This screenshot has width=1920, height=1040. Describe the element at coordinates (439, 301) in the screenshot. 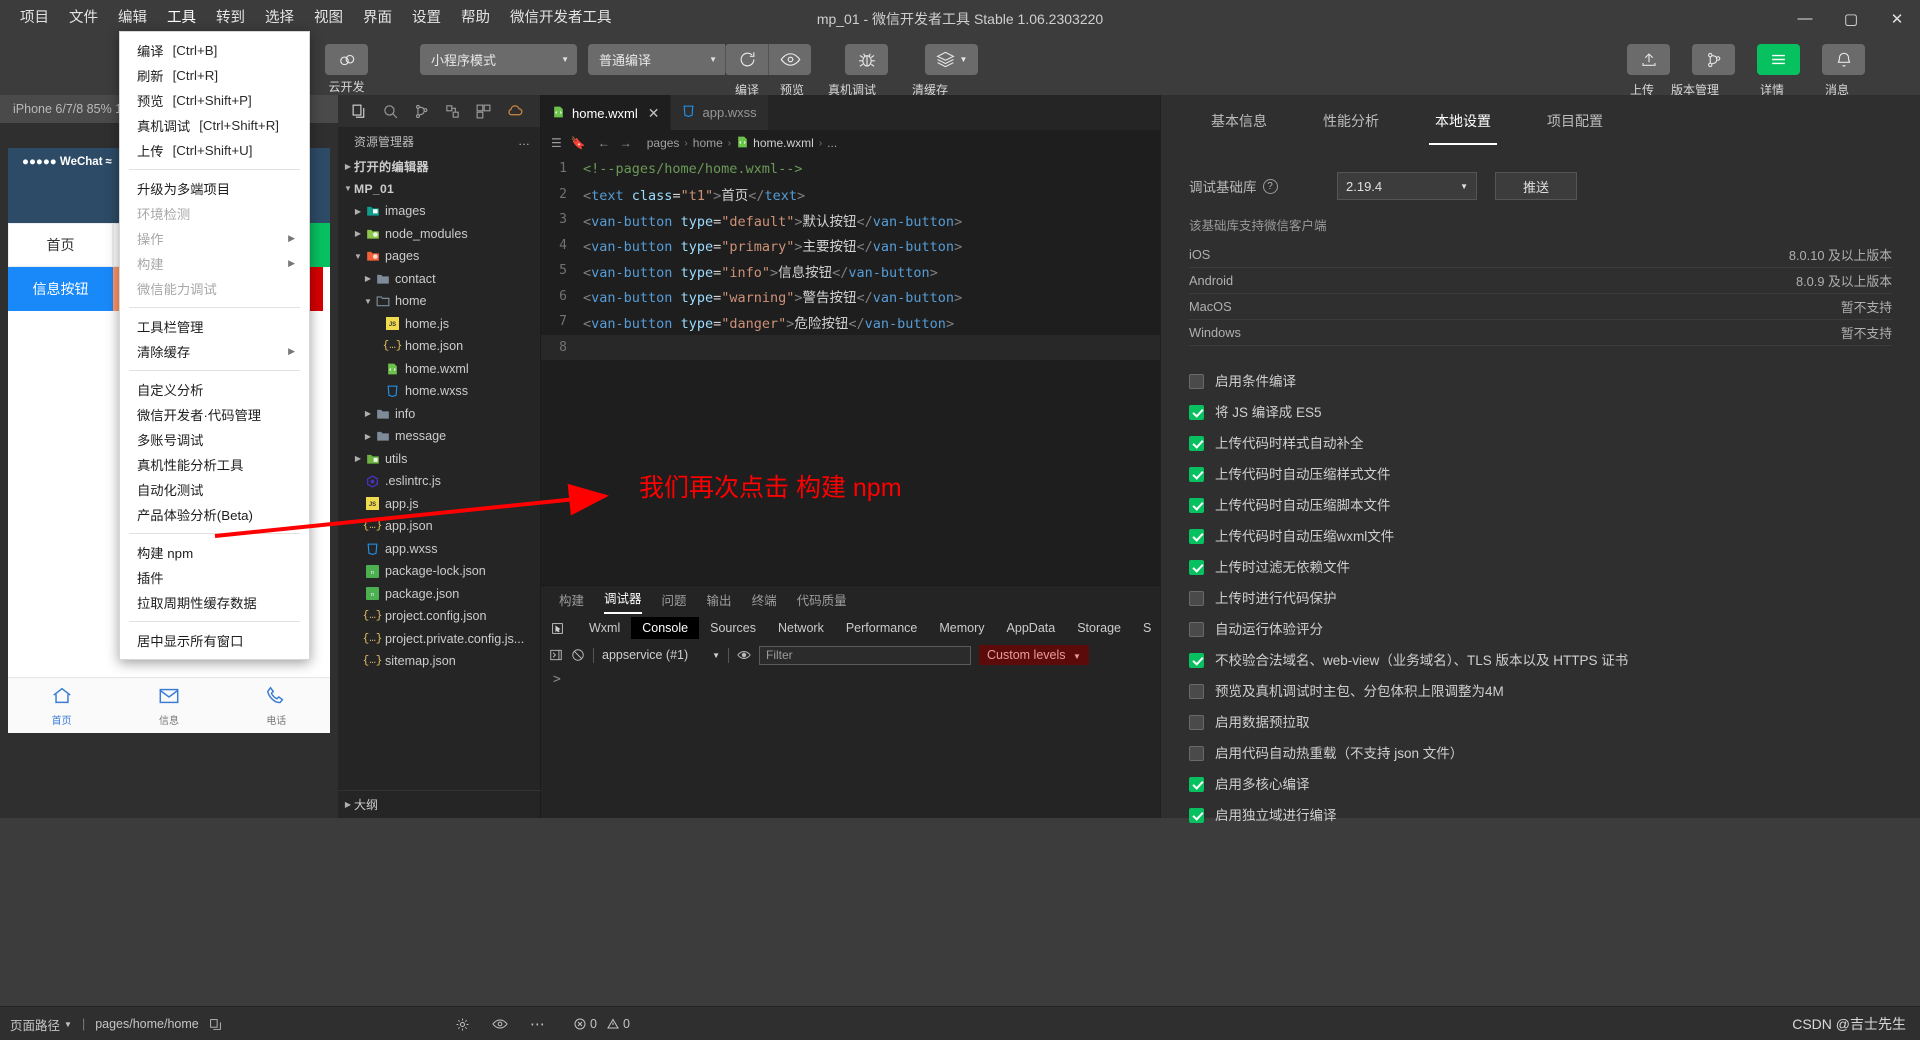

I see `tree-item-home: ▼ home` at that location.